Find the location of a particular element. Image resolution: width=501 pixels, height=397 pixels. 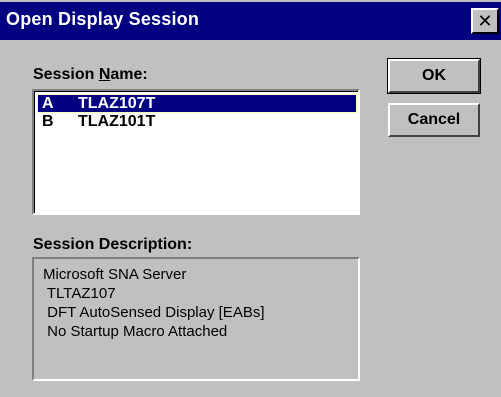

list-item-session-a: A TLAZ107T is located at coordinates (197, 103).